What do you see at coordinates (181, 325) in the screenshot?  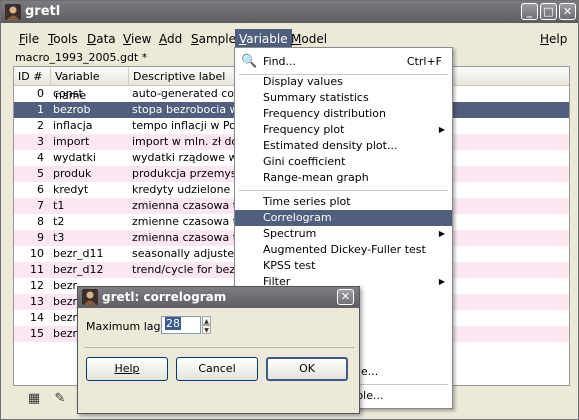 I see `max-lag-input: 28` at bounding box center [181, 325].